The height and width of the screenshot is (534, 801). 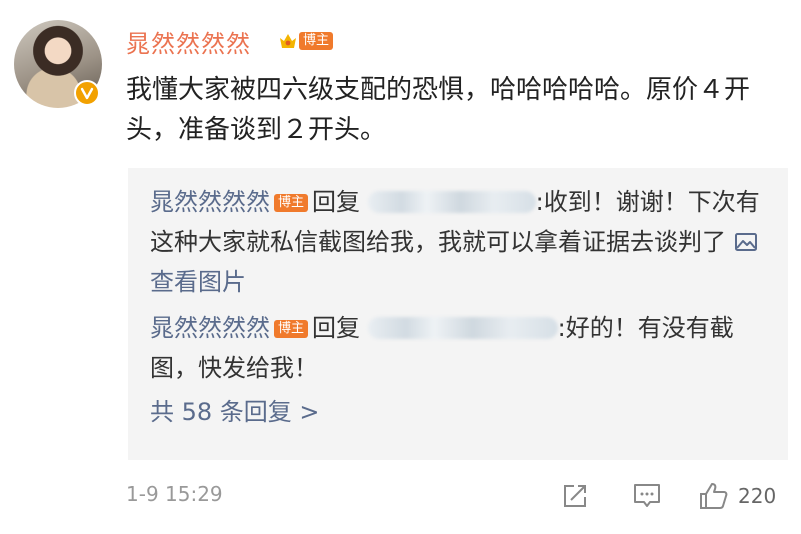 I want to click on like-icon, so click(x=714, y=496).